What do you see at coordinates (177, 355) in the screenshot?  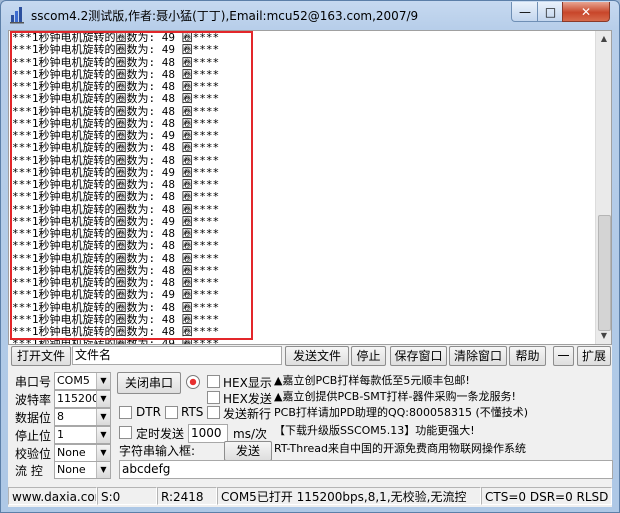 I see `filename-input: 文件名` at bounding box center [177, 355].